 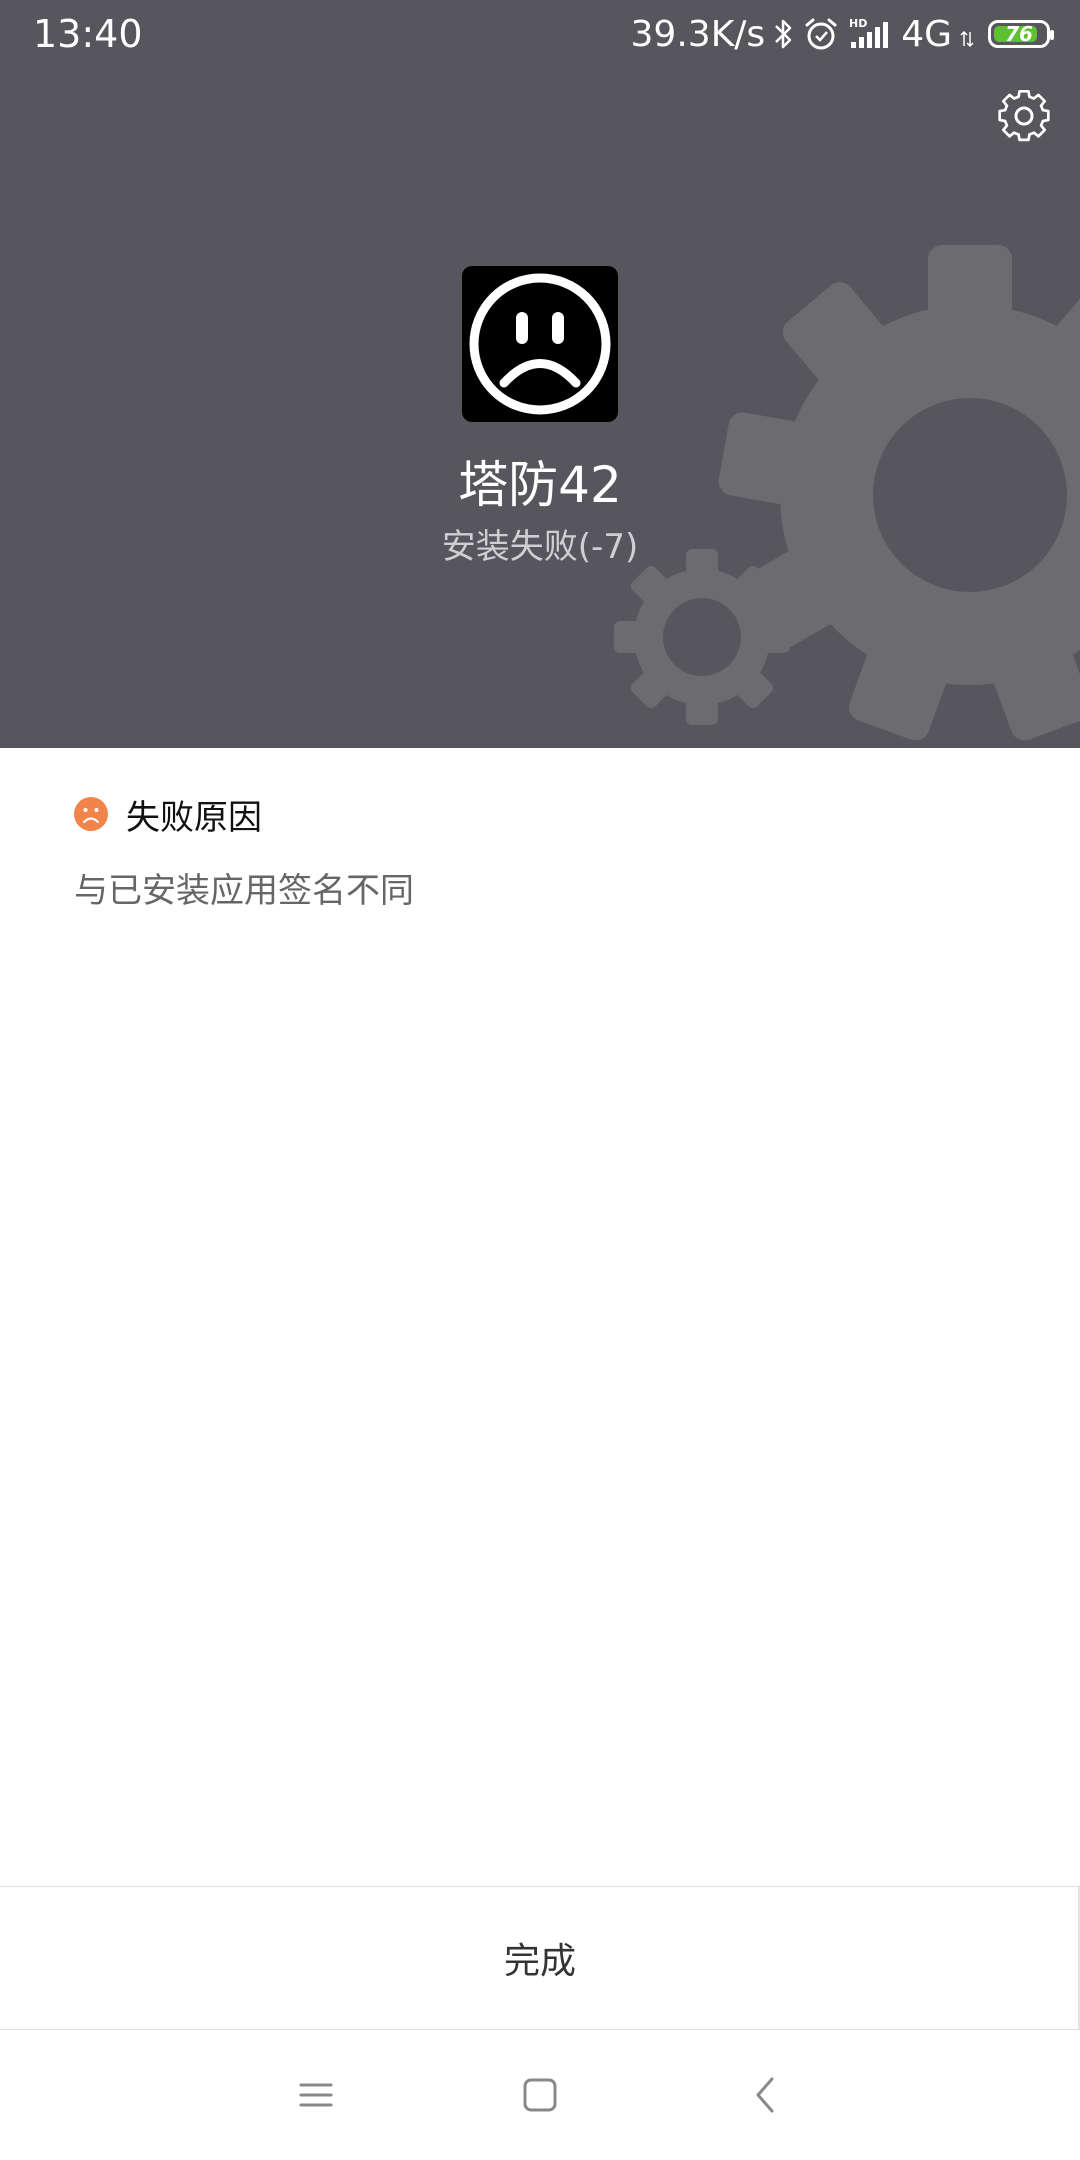 What do you see at coordinates (698, 34) in the screenshot?
I see `network-speed: 39.3K/s` at bounding box center [698, 34].